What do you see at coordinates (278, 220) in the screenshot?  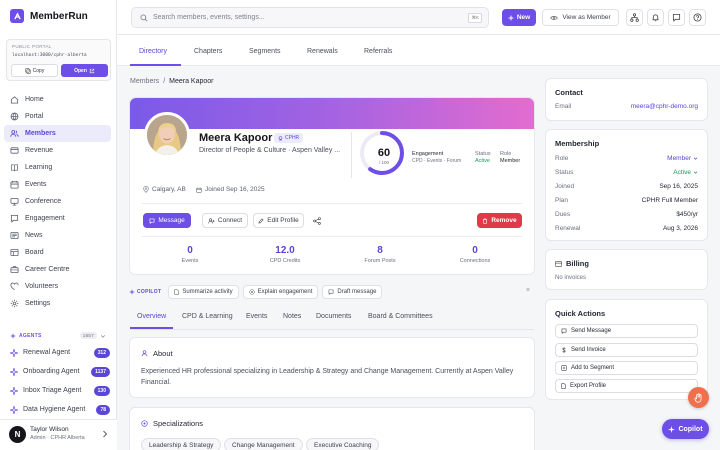 I see `edit-profile-button: Edit Profile` at bounding box center [278, 220].